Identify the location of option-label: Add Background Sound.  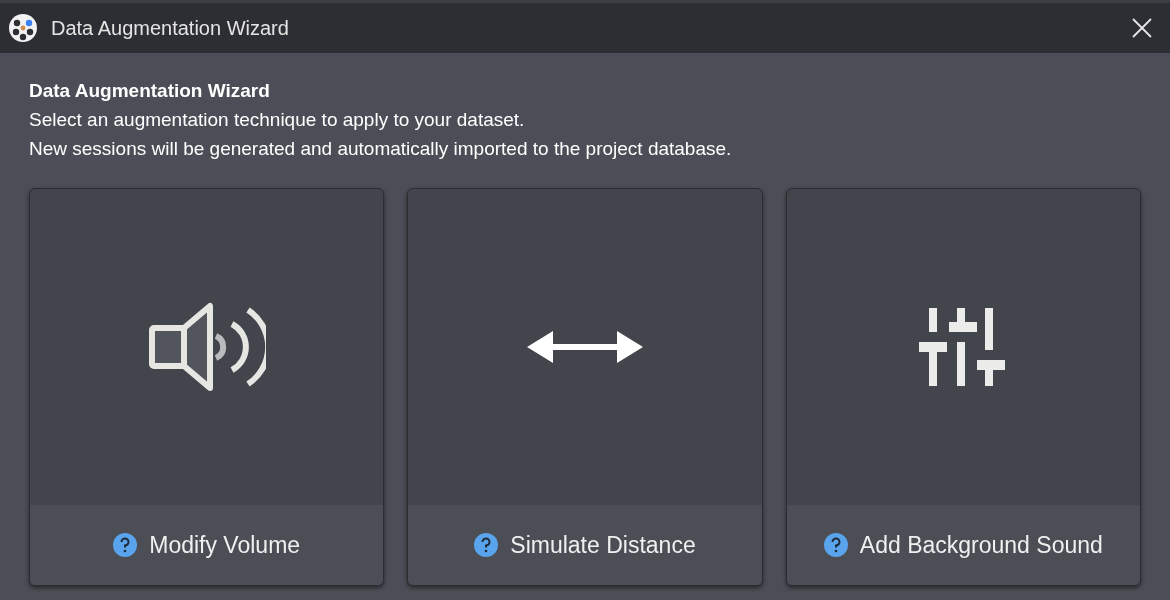
(981, 545).